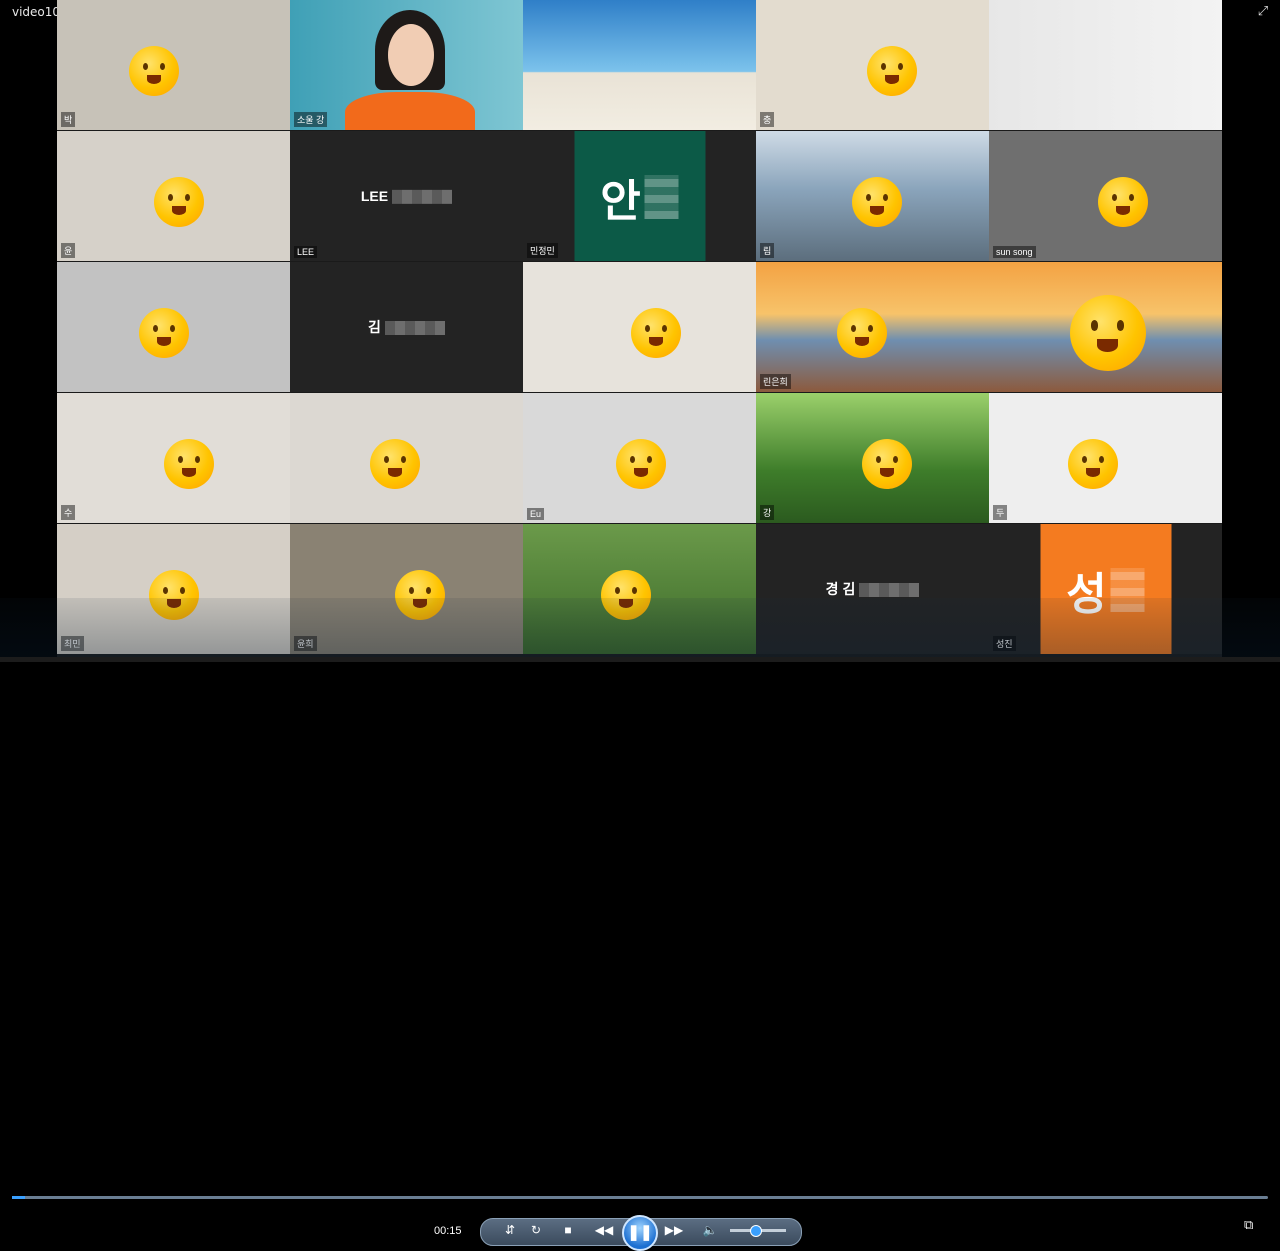 This screenshot has width=1280, height=1251. I want to click on fullscreen-icon: ⤢, so click(1263, 11).